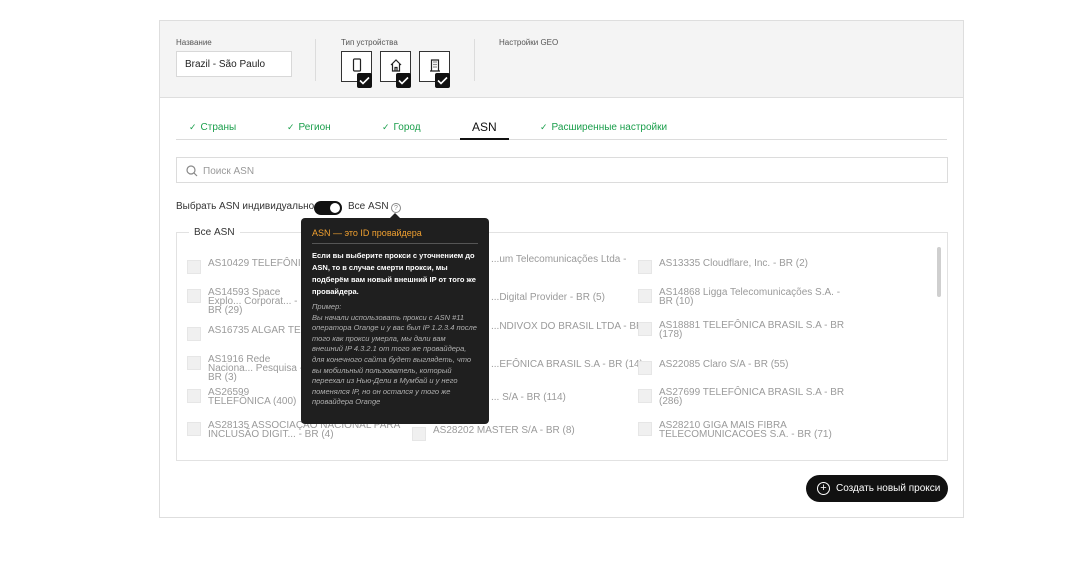  What do you see at coordinates (395, 236) in the screenshot?
I see `tooltip-title: ASN — это ID провайдера` at bounding box center [395, 236].